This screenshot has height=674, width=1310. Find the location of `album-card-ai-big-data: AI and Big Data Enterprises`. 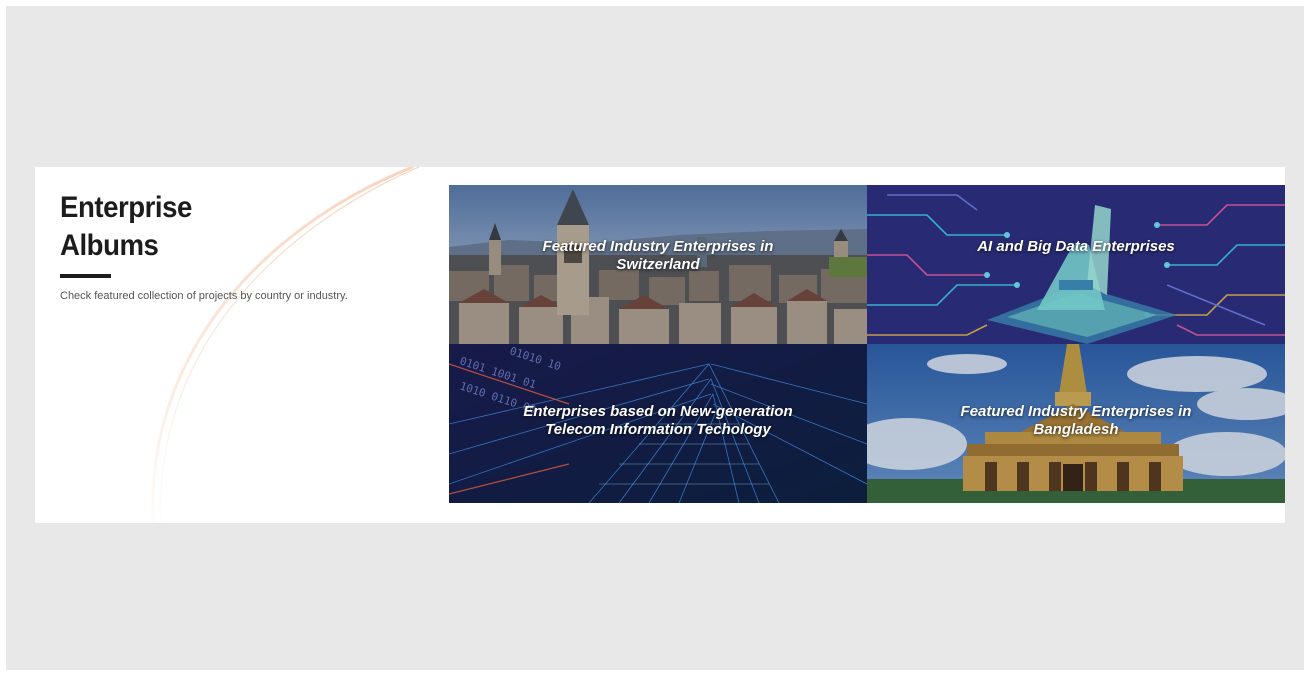

album-card-ai-big-data: AI and Big Data Enterprises is located at coordinates (1076, 264).